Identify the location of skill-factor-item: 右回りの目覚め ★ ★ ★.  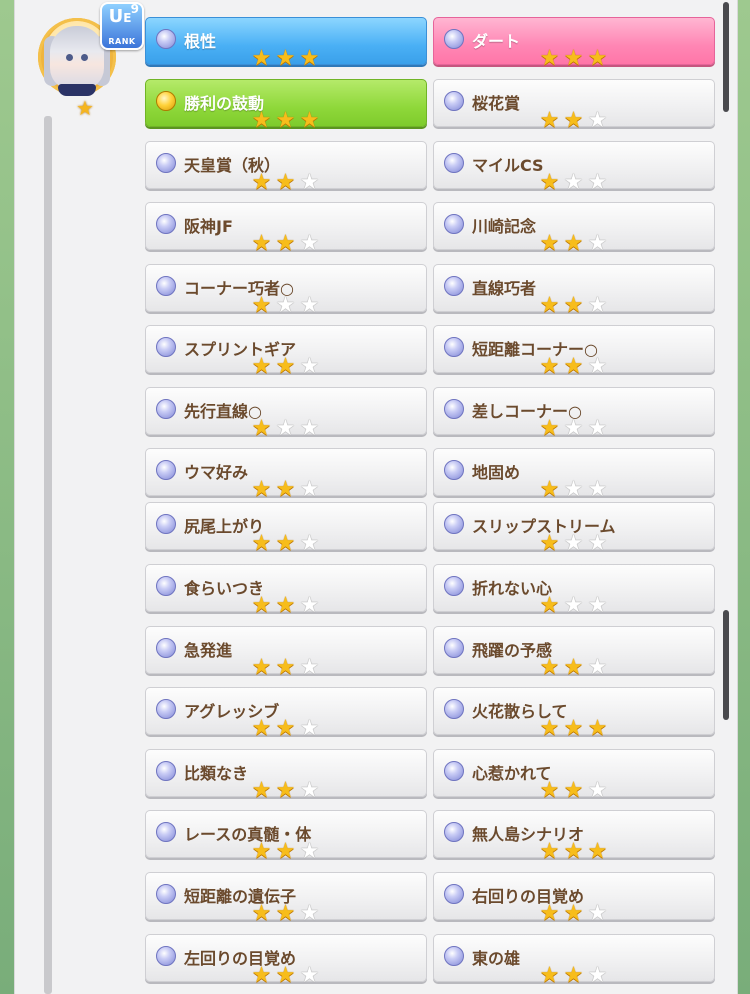
(574, 898).